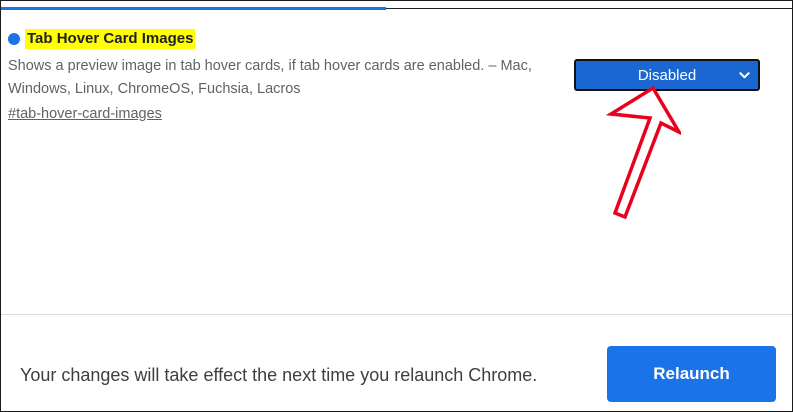 The width and height of the screenshot is (793, 412). I want to click on active-tab-indicator, so click(193, 8).